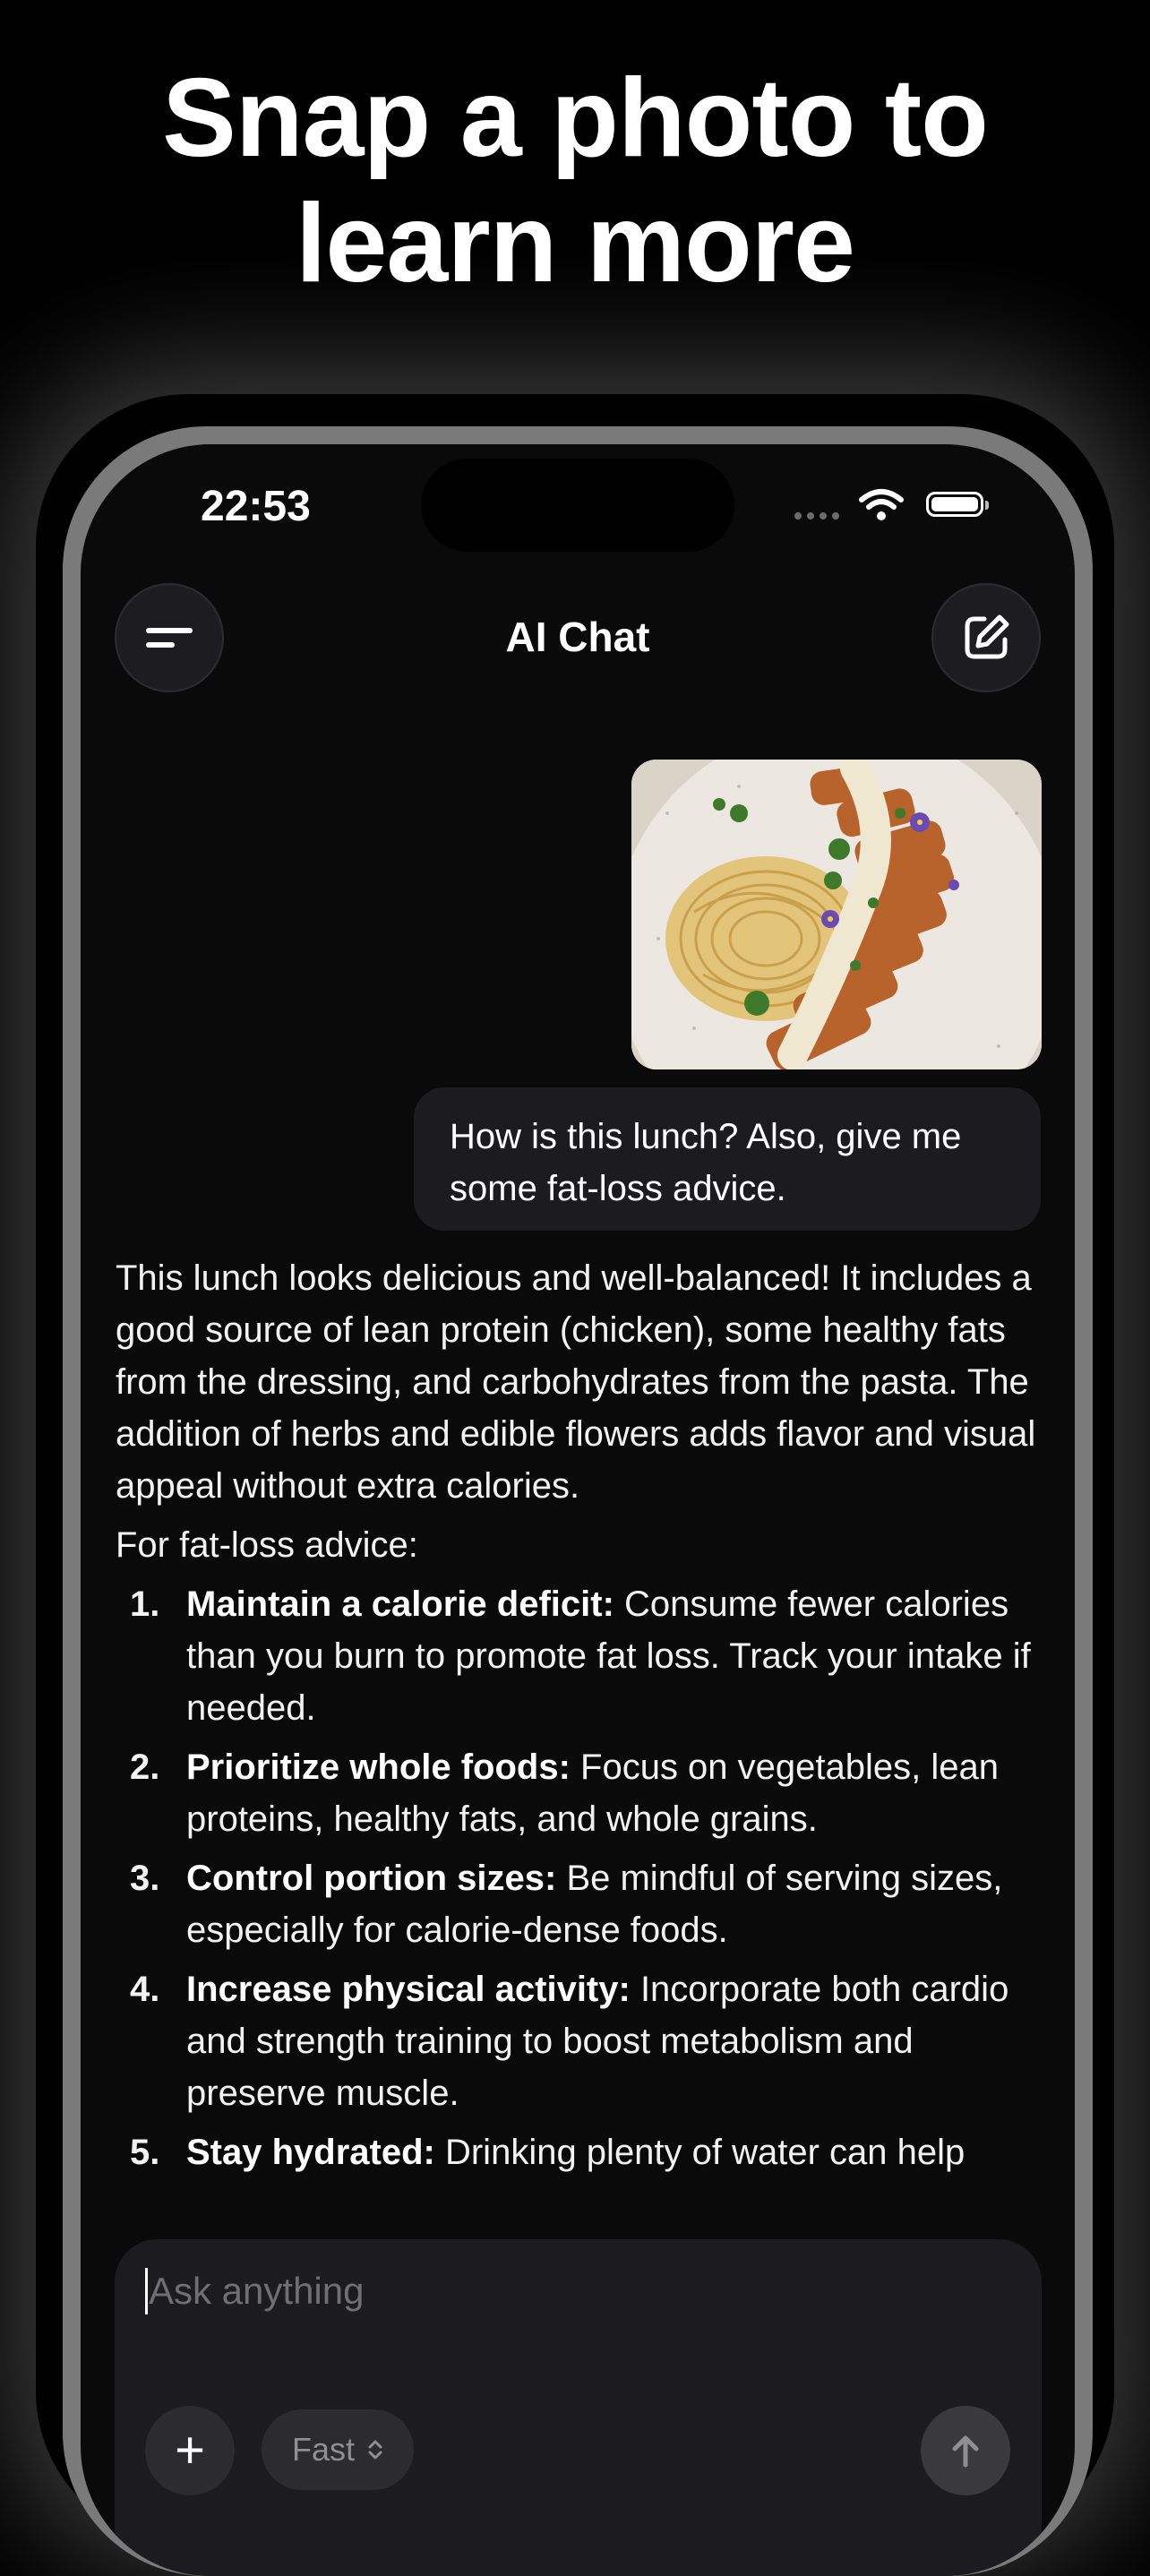 This screenshot has height=2576, width=1150. Describe the element at coordinates (578, 2407) in the screenshot. I see `composer: + Fast` at that location.